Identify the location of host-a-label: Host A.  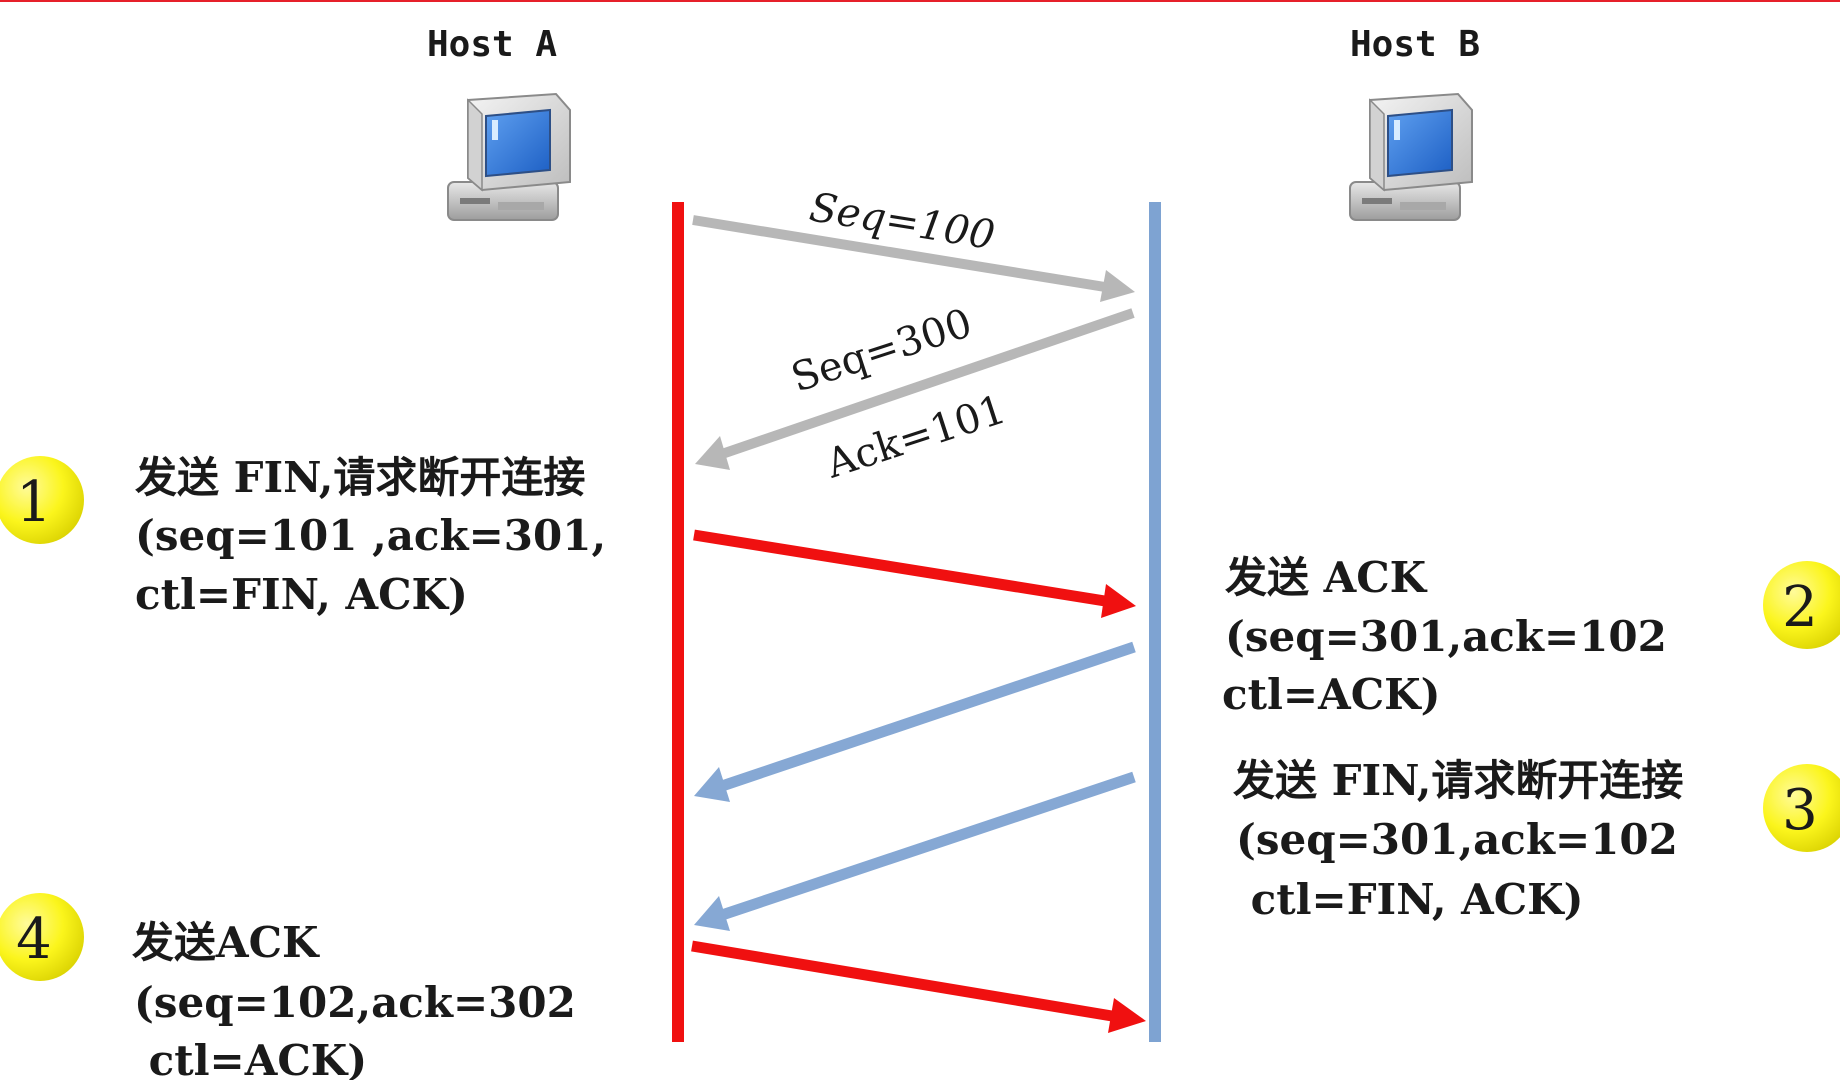
(492, 44).